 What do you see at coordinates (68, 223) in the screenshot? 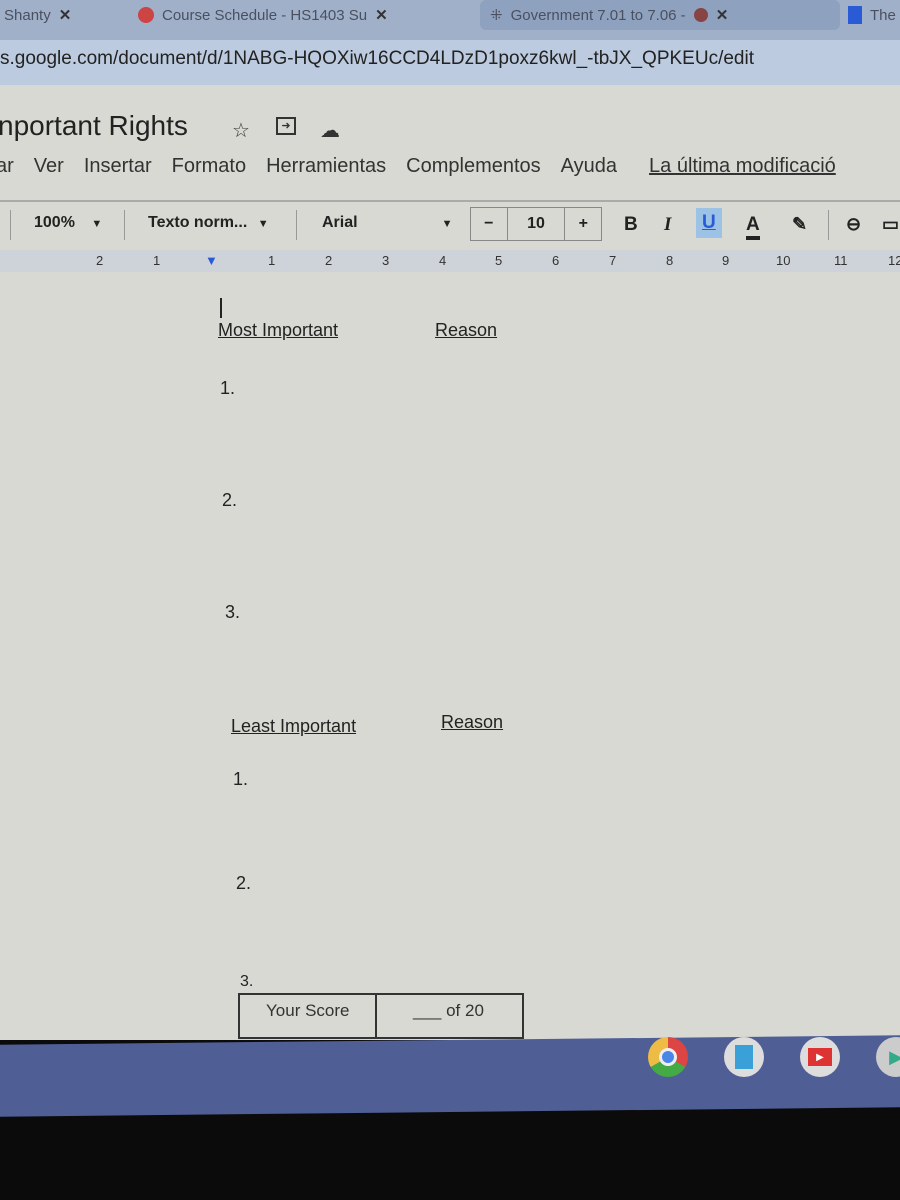
I see `zoom-select: 100% ▼` at bounding box center [68, 223].